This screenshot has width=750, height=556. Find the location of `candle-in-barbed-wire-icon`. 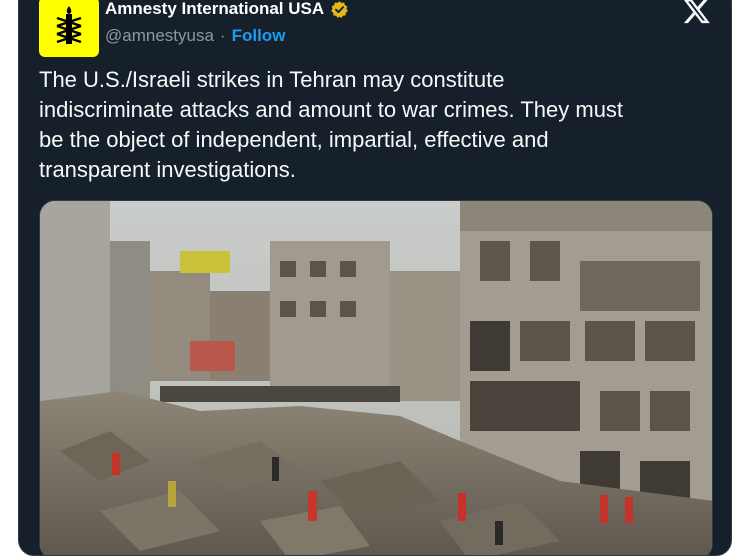

candle-in-barbed-wire-icon is located at coordinates (69, 25).